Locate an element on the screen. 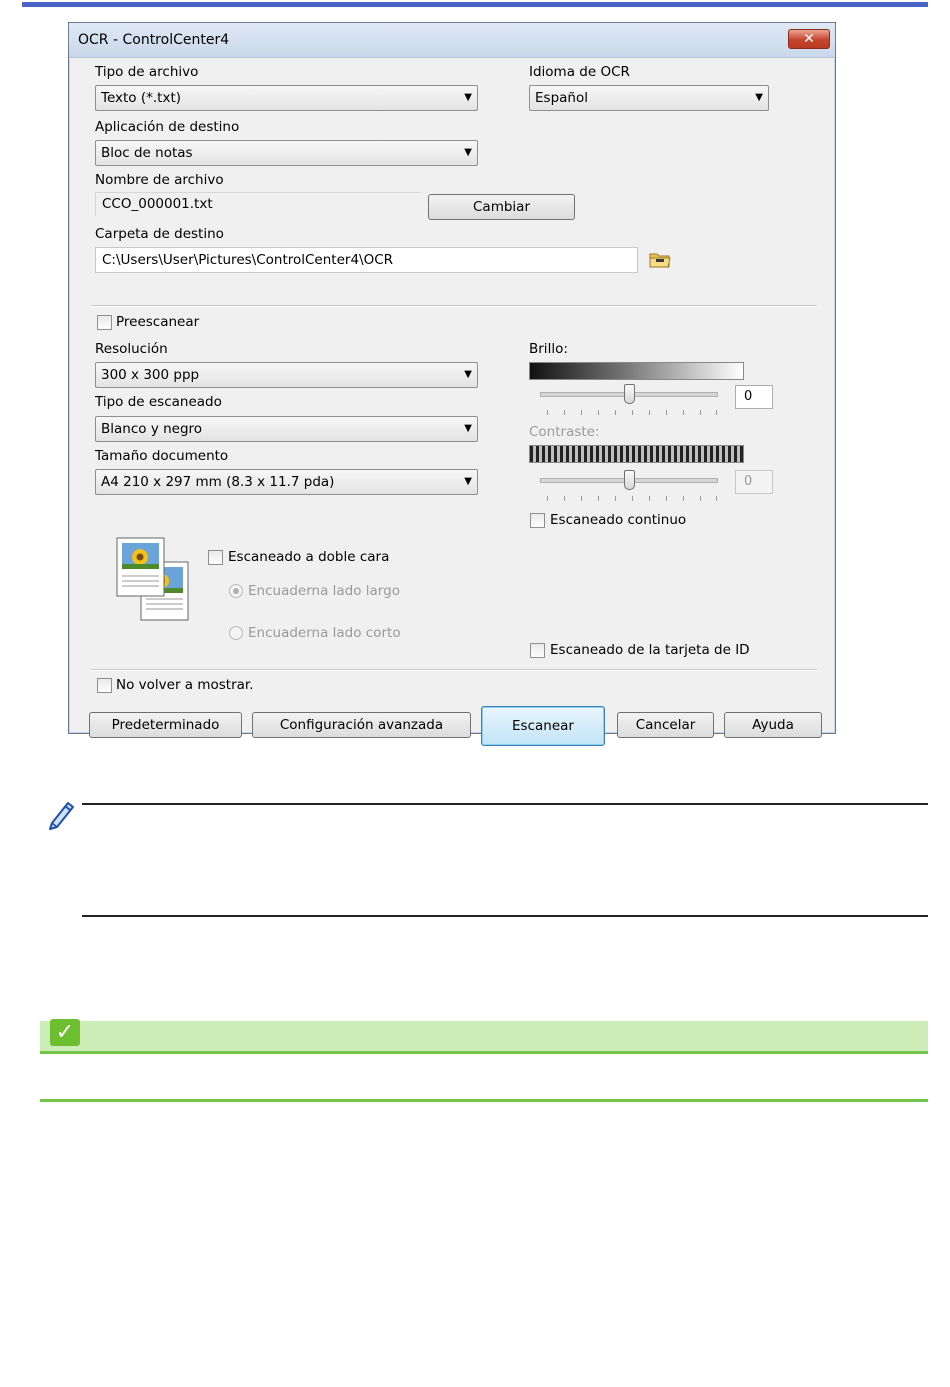 The height and width of the screenshot is (1387, 950). folder-icon is located at coordinates (660, 259).